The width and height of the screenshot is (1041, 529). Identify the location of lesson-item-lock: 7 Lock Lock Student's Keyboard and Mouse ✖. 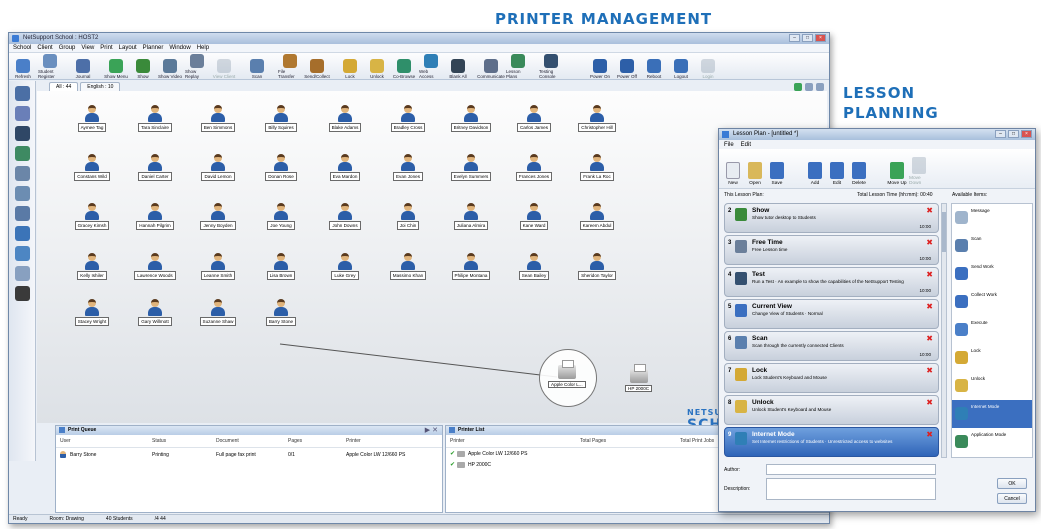
(831, 378).